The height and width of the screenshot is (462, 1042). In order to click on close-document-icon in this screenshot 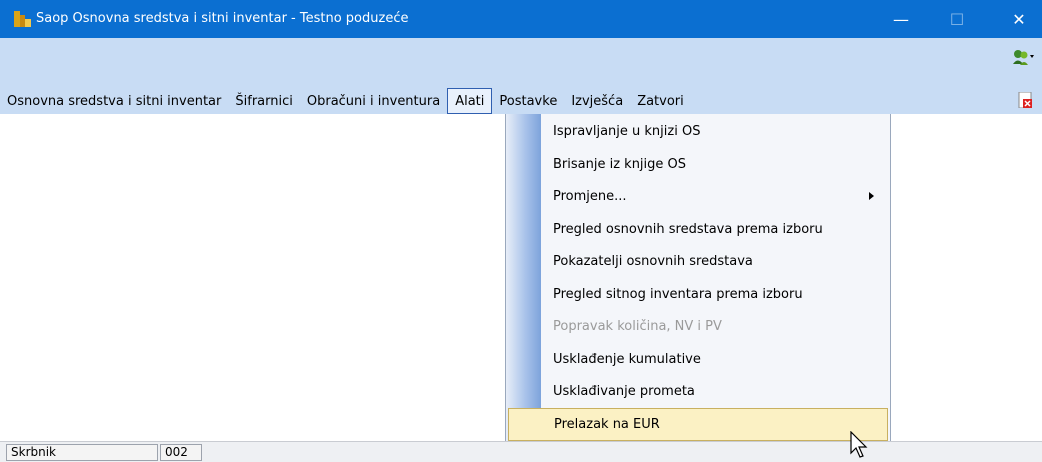, I will do `click(1025, 100)`.